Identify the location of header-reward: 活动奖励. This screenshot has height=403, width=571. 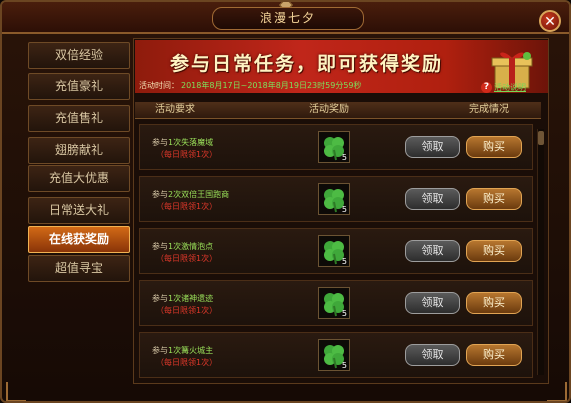
(329, 109).